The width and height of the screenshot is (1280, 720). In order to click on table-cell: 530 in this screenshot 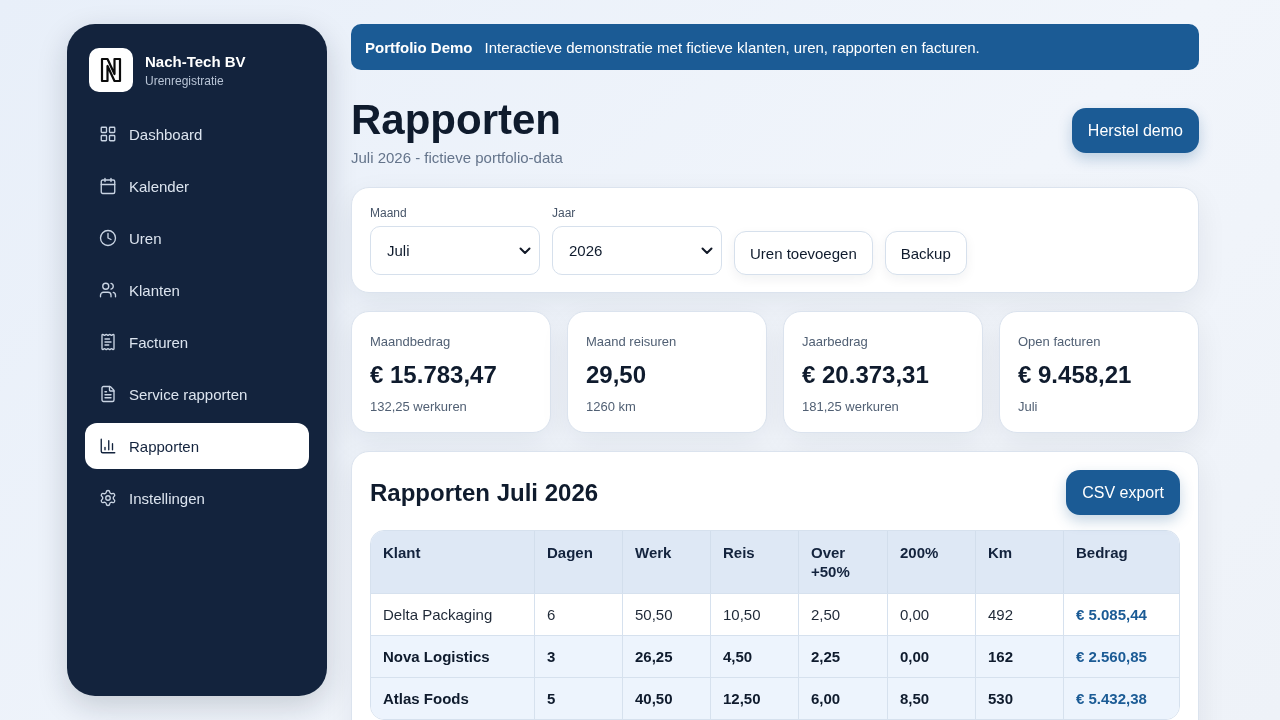, I will do `click(1020, 698)`.